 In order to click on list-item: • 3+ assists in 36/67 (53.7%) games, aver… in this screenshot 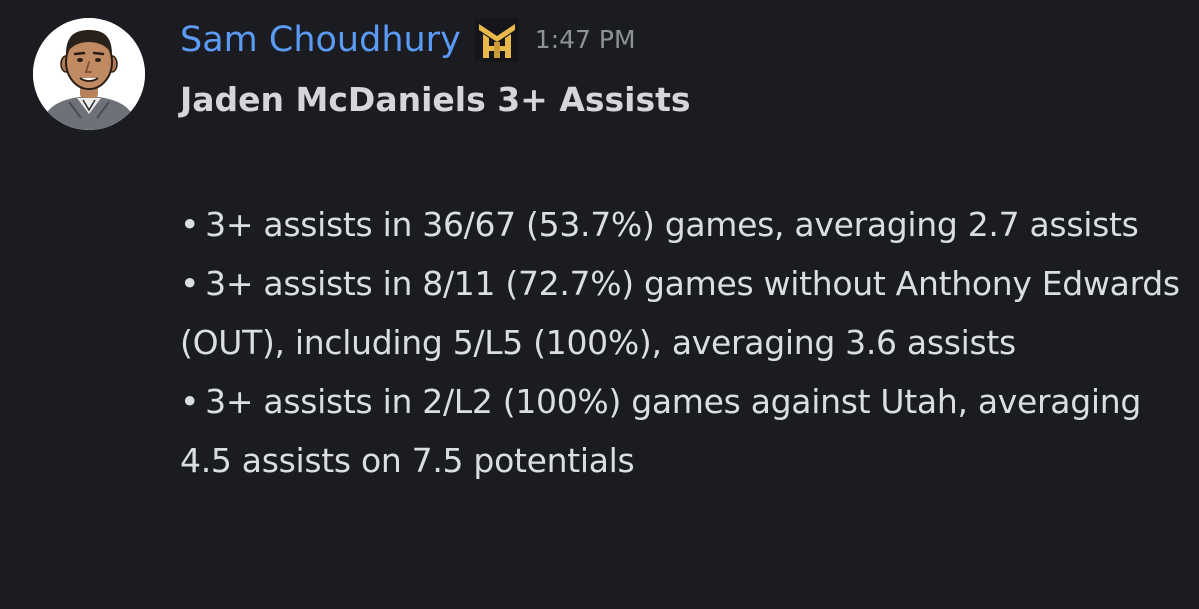, I will do `click(680, 224)`.